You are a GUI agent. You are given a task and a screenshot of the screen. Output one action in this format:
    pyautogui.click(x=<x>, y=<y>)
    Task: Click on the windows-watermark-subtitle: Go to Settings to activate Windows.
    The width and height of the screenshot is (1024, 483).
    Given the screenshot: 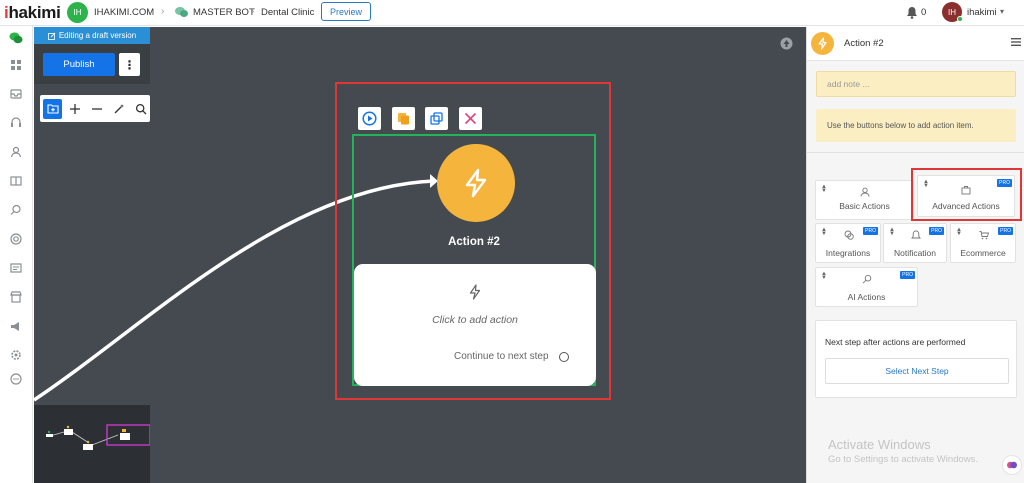 What is the action you would take?
    pyautogui.click(x=903, y=459)
    